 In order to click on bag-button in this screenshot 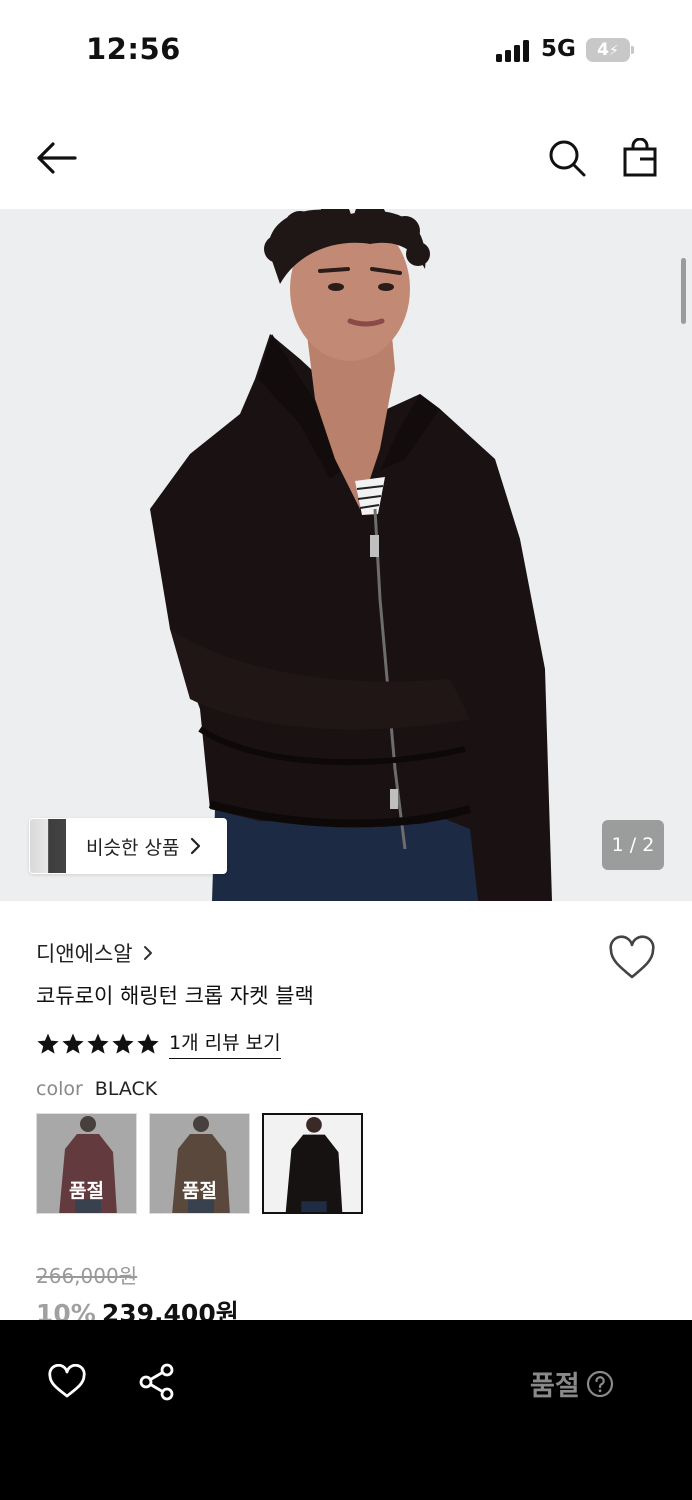, I will do `click(640, 158)`.